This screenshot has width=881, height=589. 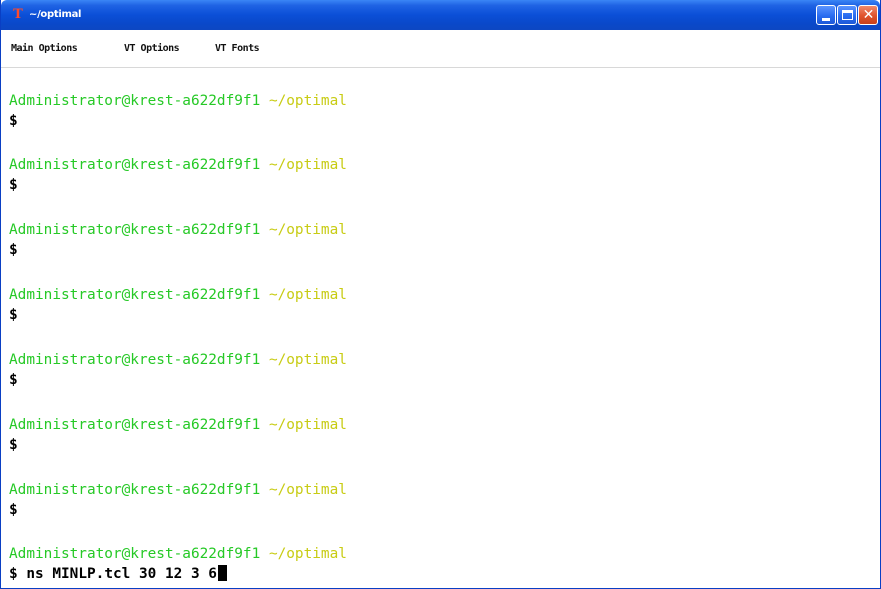 What do you see at coordinates (237, 49) in the screenshot?
I see `menu-vt-fonts: VT Fonts` at bounding box center [237, 49].